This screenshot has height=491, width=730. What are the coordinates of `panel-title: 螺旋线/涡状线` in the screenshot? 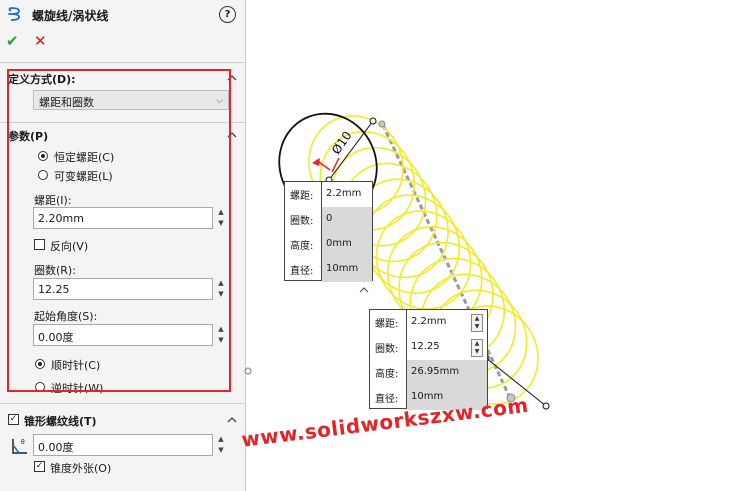 It's located at (70, 16).